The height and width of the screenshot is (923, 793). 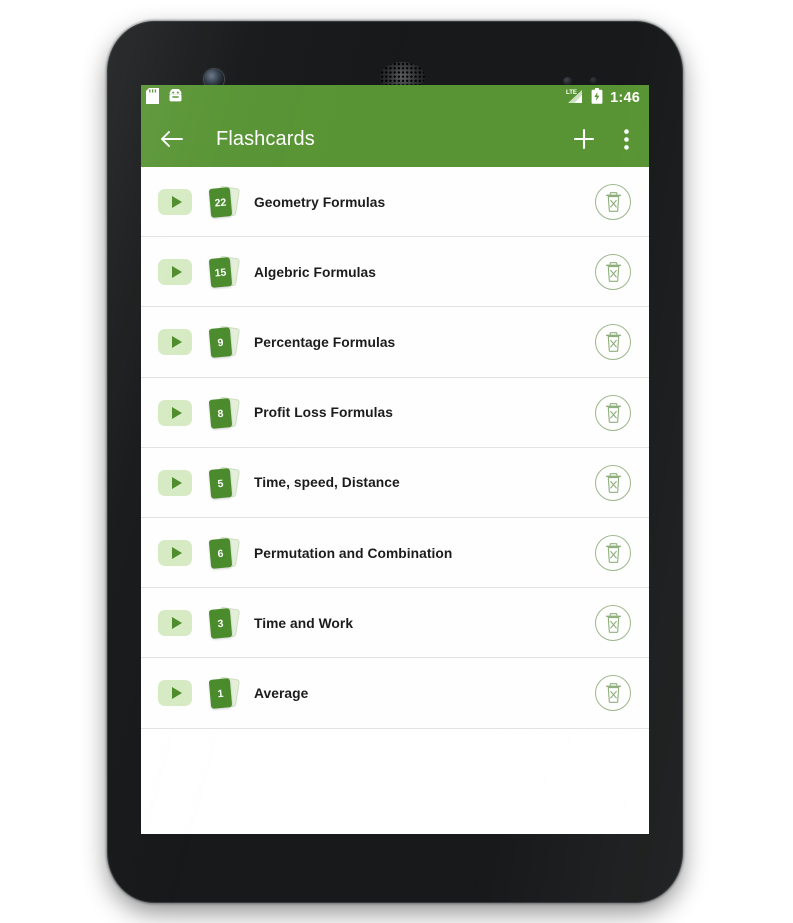 I want to click on ambient-light-sensor-icon, so click(x=593, y=80).